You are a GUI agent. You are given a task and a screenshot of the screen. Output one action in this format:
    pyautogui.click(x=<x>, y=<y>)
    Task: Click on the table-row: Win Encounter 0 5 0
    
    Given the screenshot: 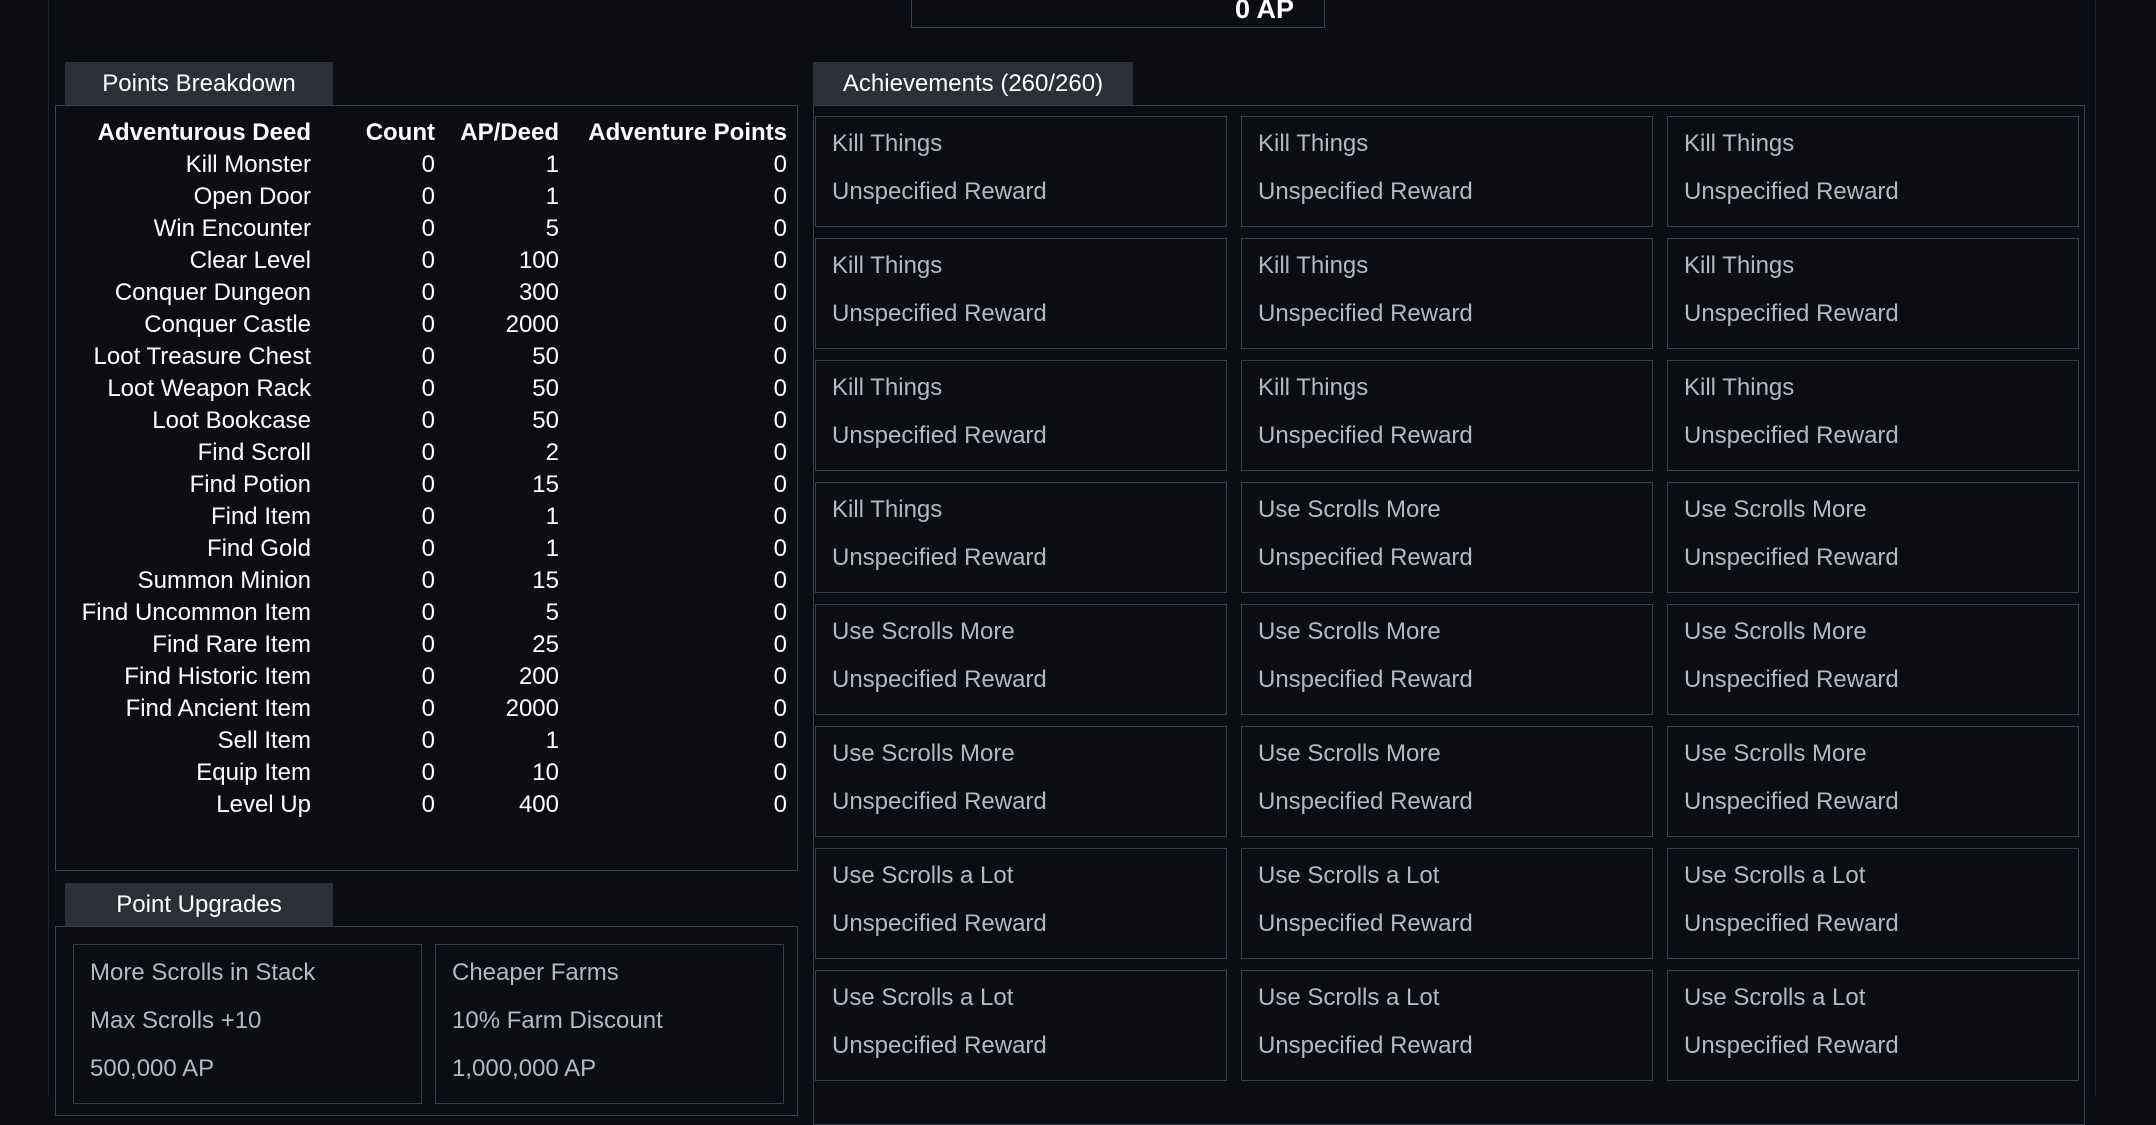 What is the action you would take?
    pyautogui.click(x=424, y=229)
    